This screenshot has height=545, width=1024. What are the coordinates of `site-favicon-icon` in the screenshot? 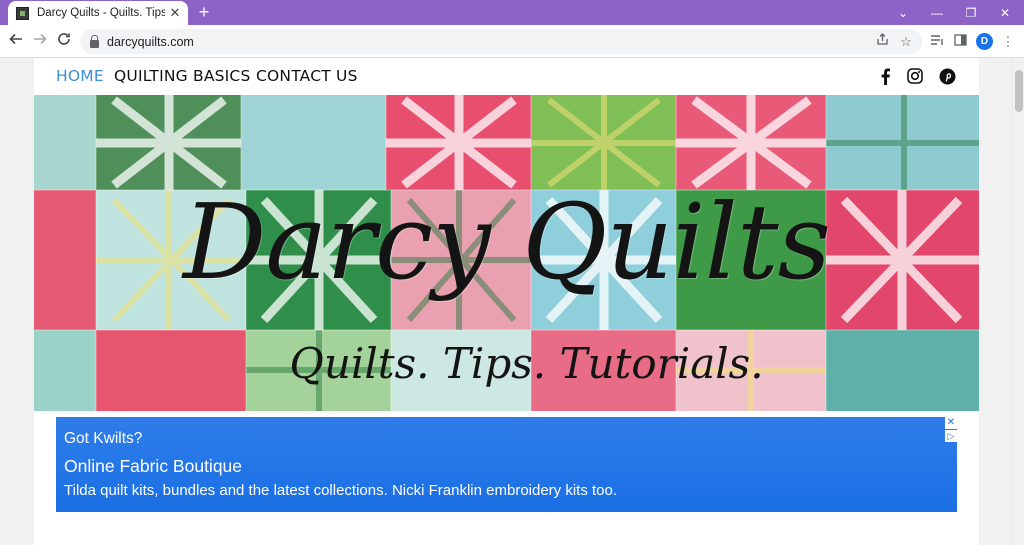 It's located at (22, 13).